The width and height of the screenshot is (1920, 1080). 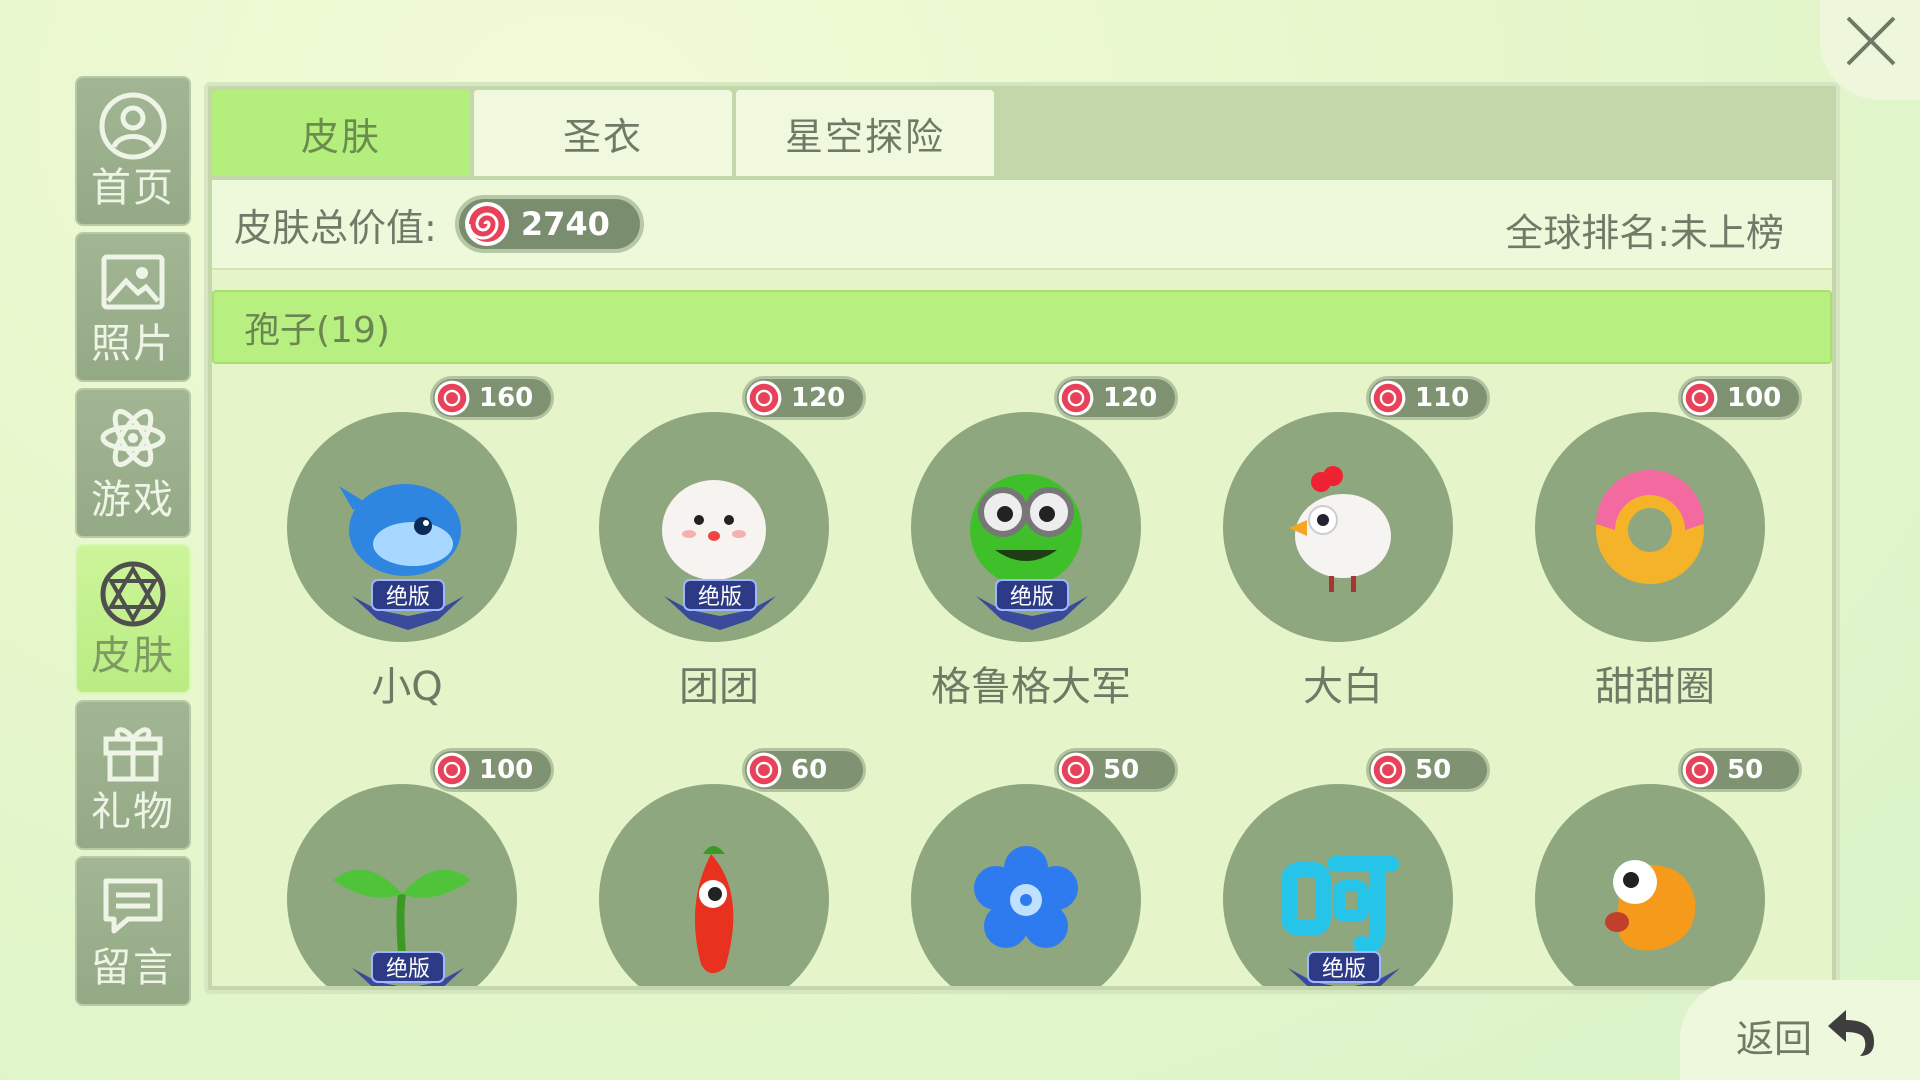 I want to click on sidebar-item-games: 游戏, so click(x=133, y=463).